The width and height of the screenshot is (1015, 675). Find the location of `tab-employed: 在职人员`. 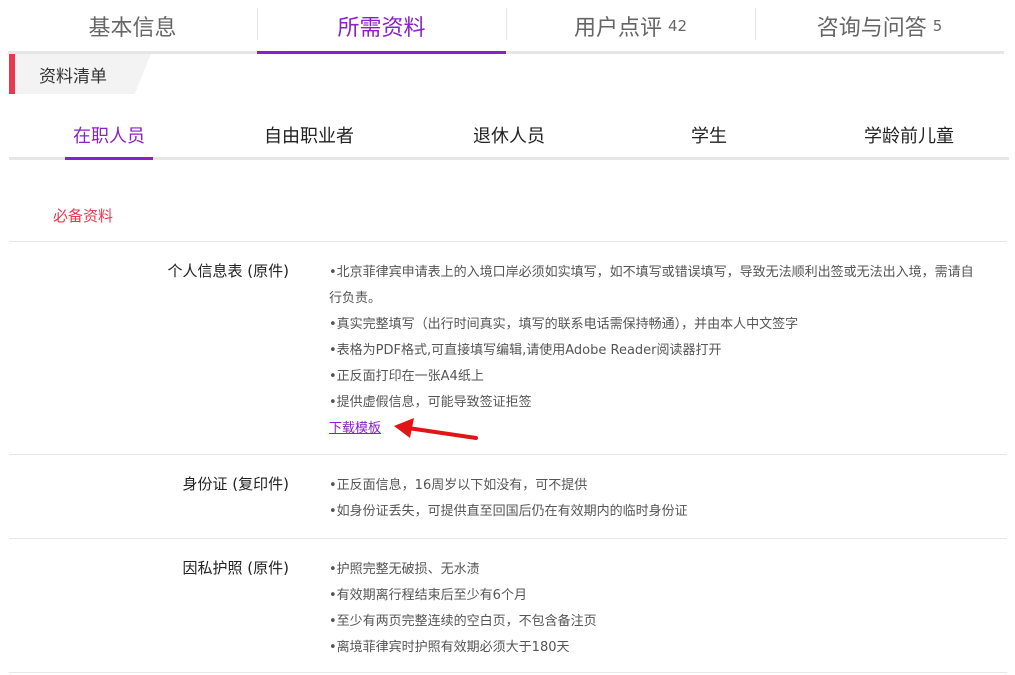

tab-employed: 在职人员 is located at coordinates (109, 136).